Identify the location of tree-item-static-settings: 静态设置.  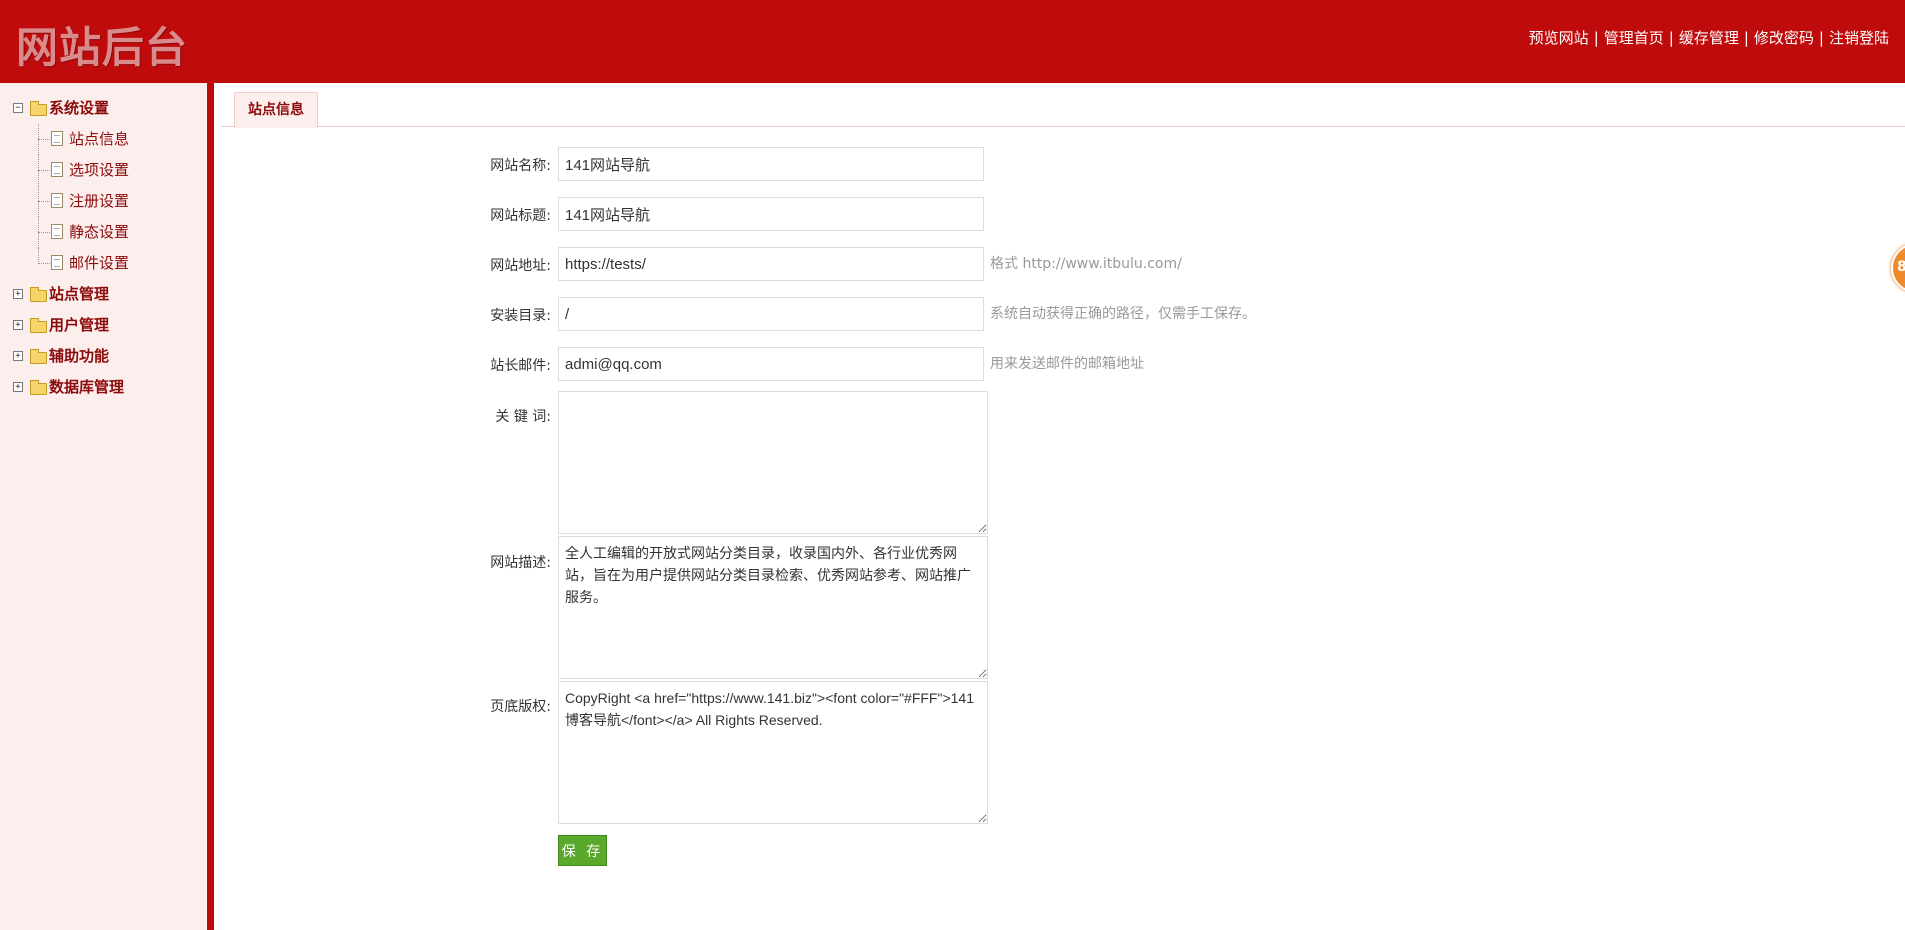
(110, 232).